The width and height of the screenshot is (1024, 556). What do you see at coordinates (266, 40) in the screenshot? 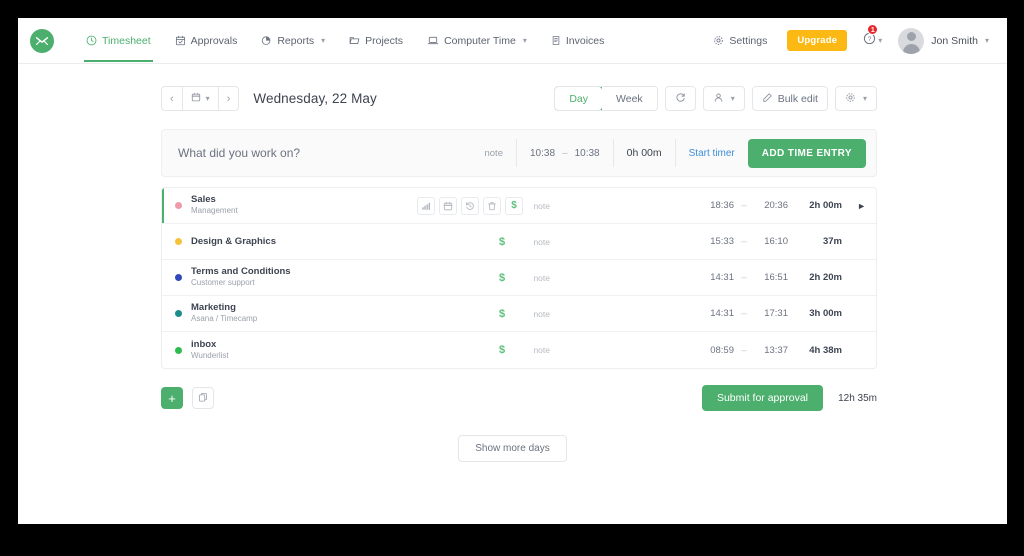
I see `pie-chart-icon` at bounding box center [266, 40].